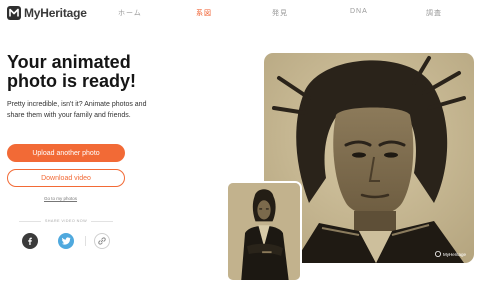 Image resolution: width=480 pixels, height=298 pixels. I want to click on watermark-text: MyHeritage, so click(454, 254).